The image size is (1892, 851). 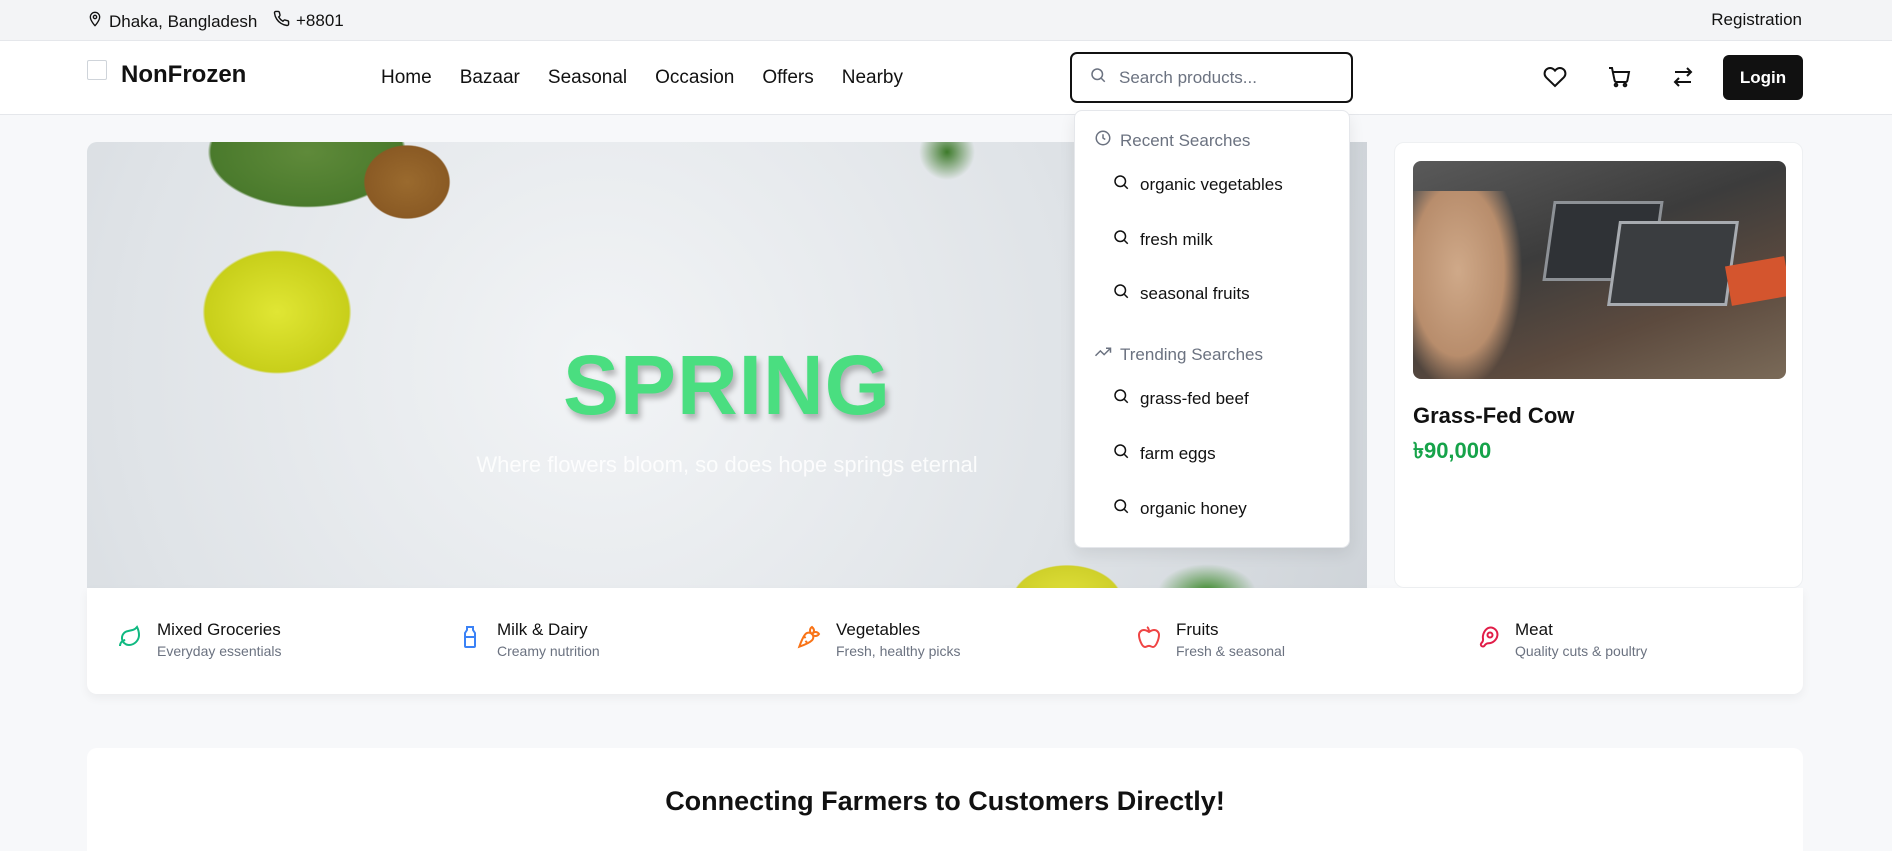 I want to click on nav-nearby: Nearby, so click(x=872, y=78).